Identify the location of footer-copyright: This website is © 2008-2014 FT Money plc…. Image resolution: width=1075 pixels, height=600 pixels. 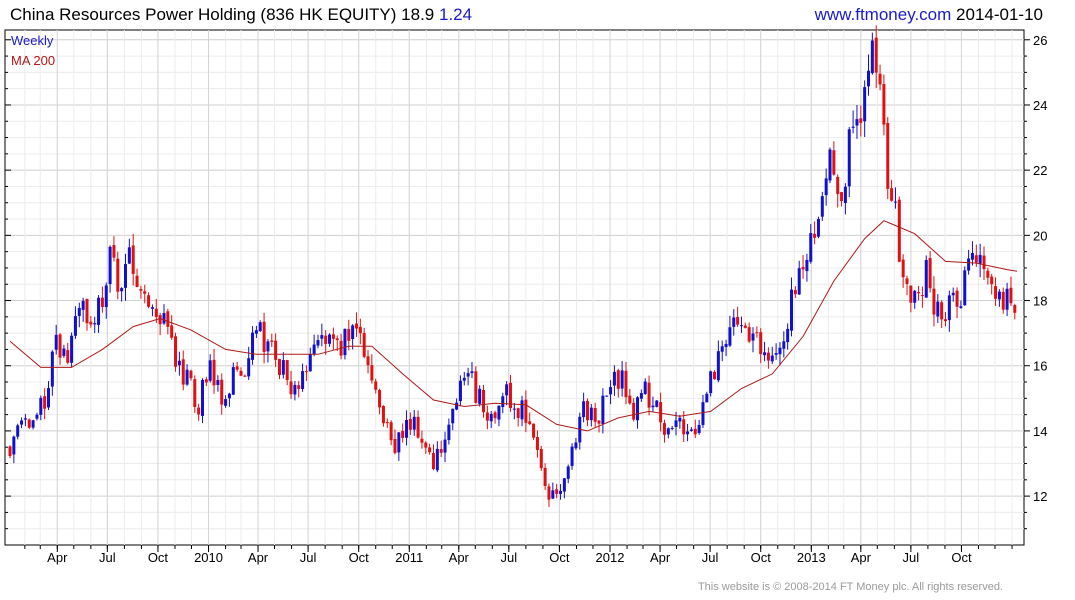
(850, 587).